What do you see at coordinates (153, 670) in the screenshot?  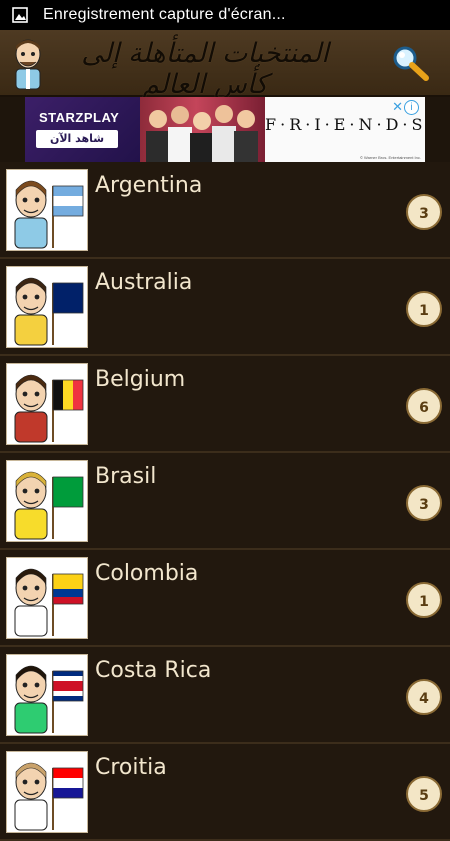 I see `team-name: Costa Rica` at bounding box center [153, 670].